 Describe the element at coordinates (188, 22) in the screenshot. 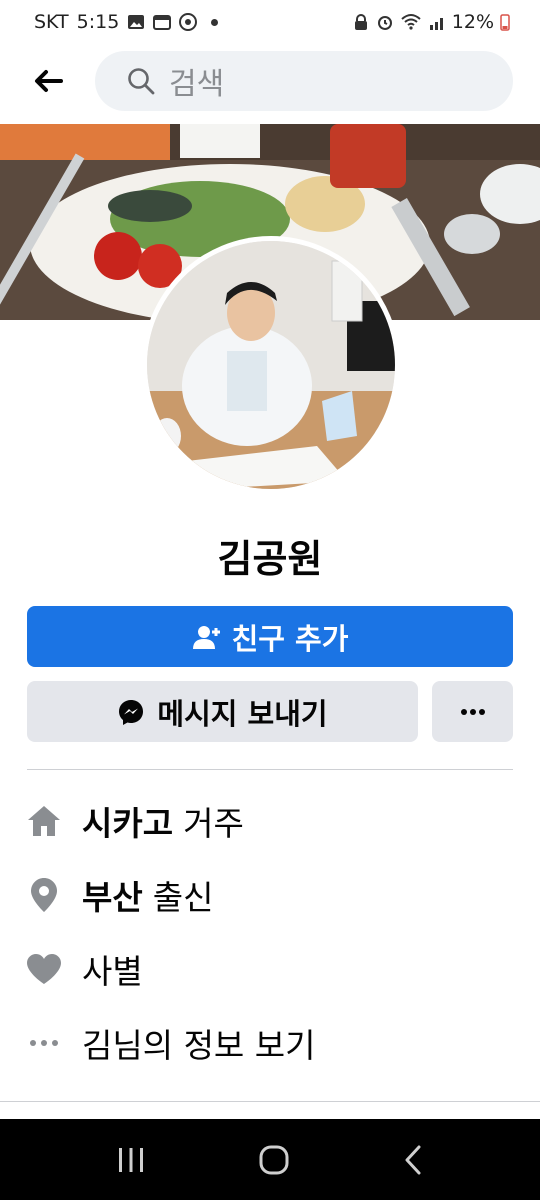

I see `chrome-icon` at that location.